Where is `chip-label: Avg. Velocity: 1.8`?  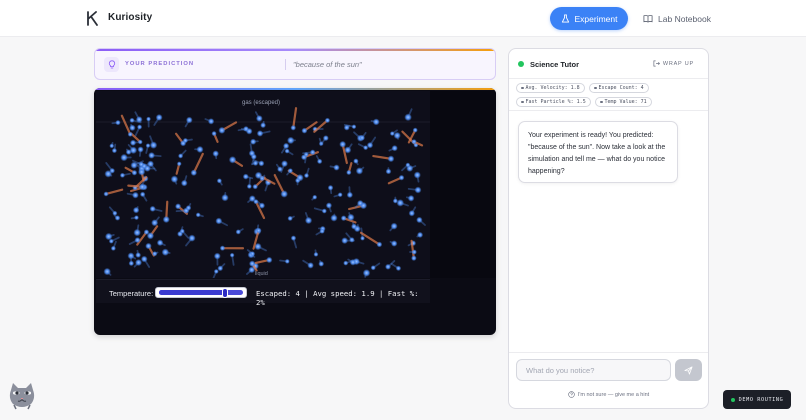
chip-label: Avg. Velocity: 1.8 is located at coordinates (552, 88).